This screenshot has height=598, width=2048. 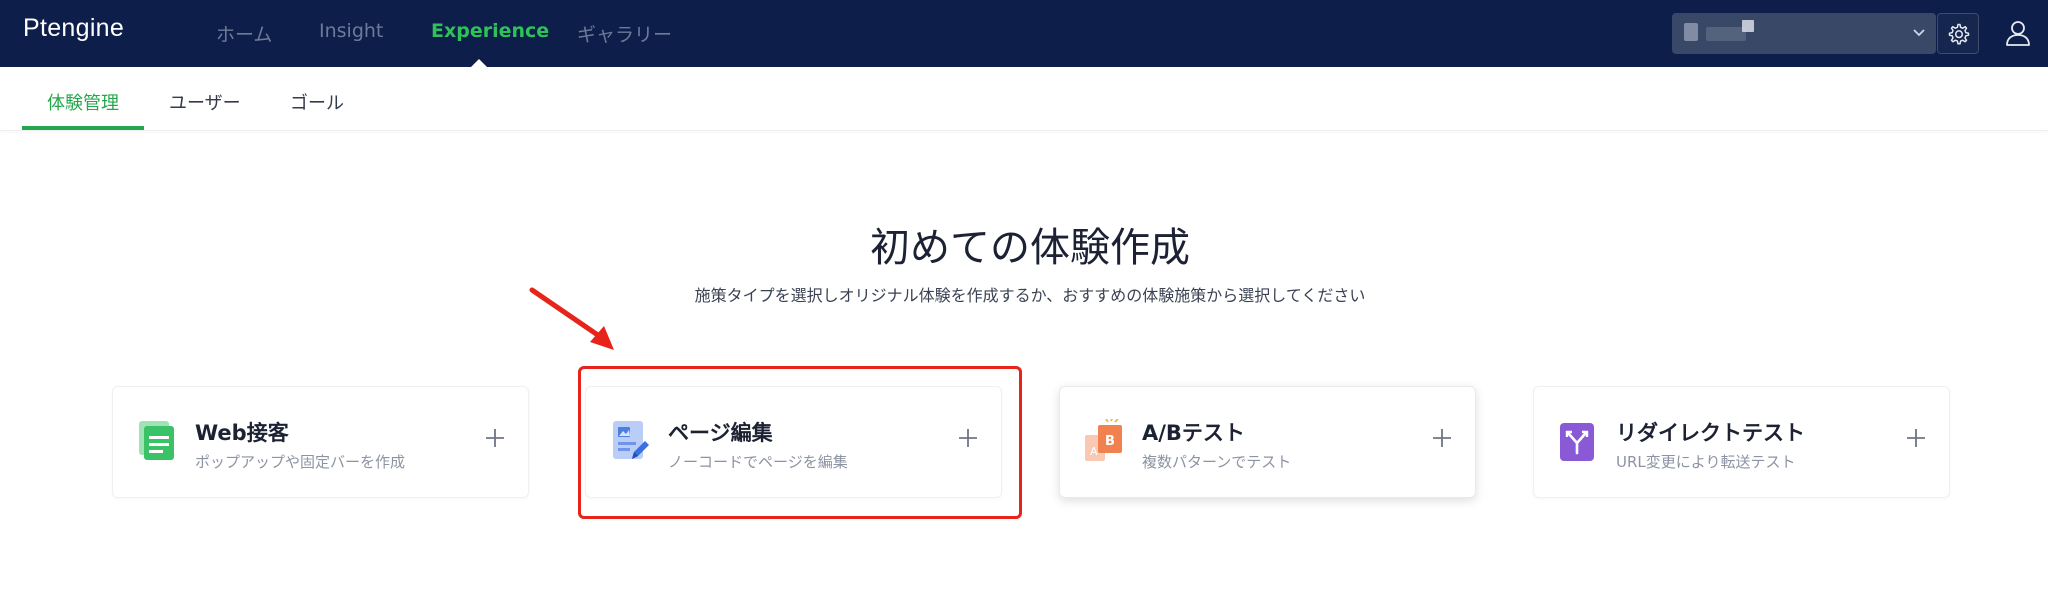 I want to click on svg-text: A, so click(x=1094, y=451).